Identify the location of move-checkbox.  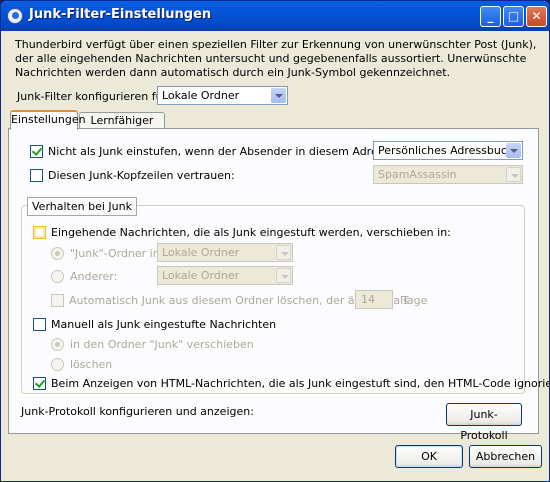
(39, 232).